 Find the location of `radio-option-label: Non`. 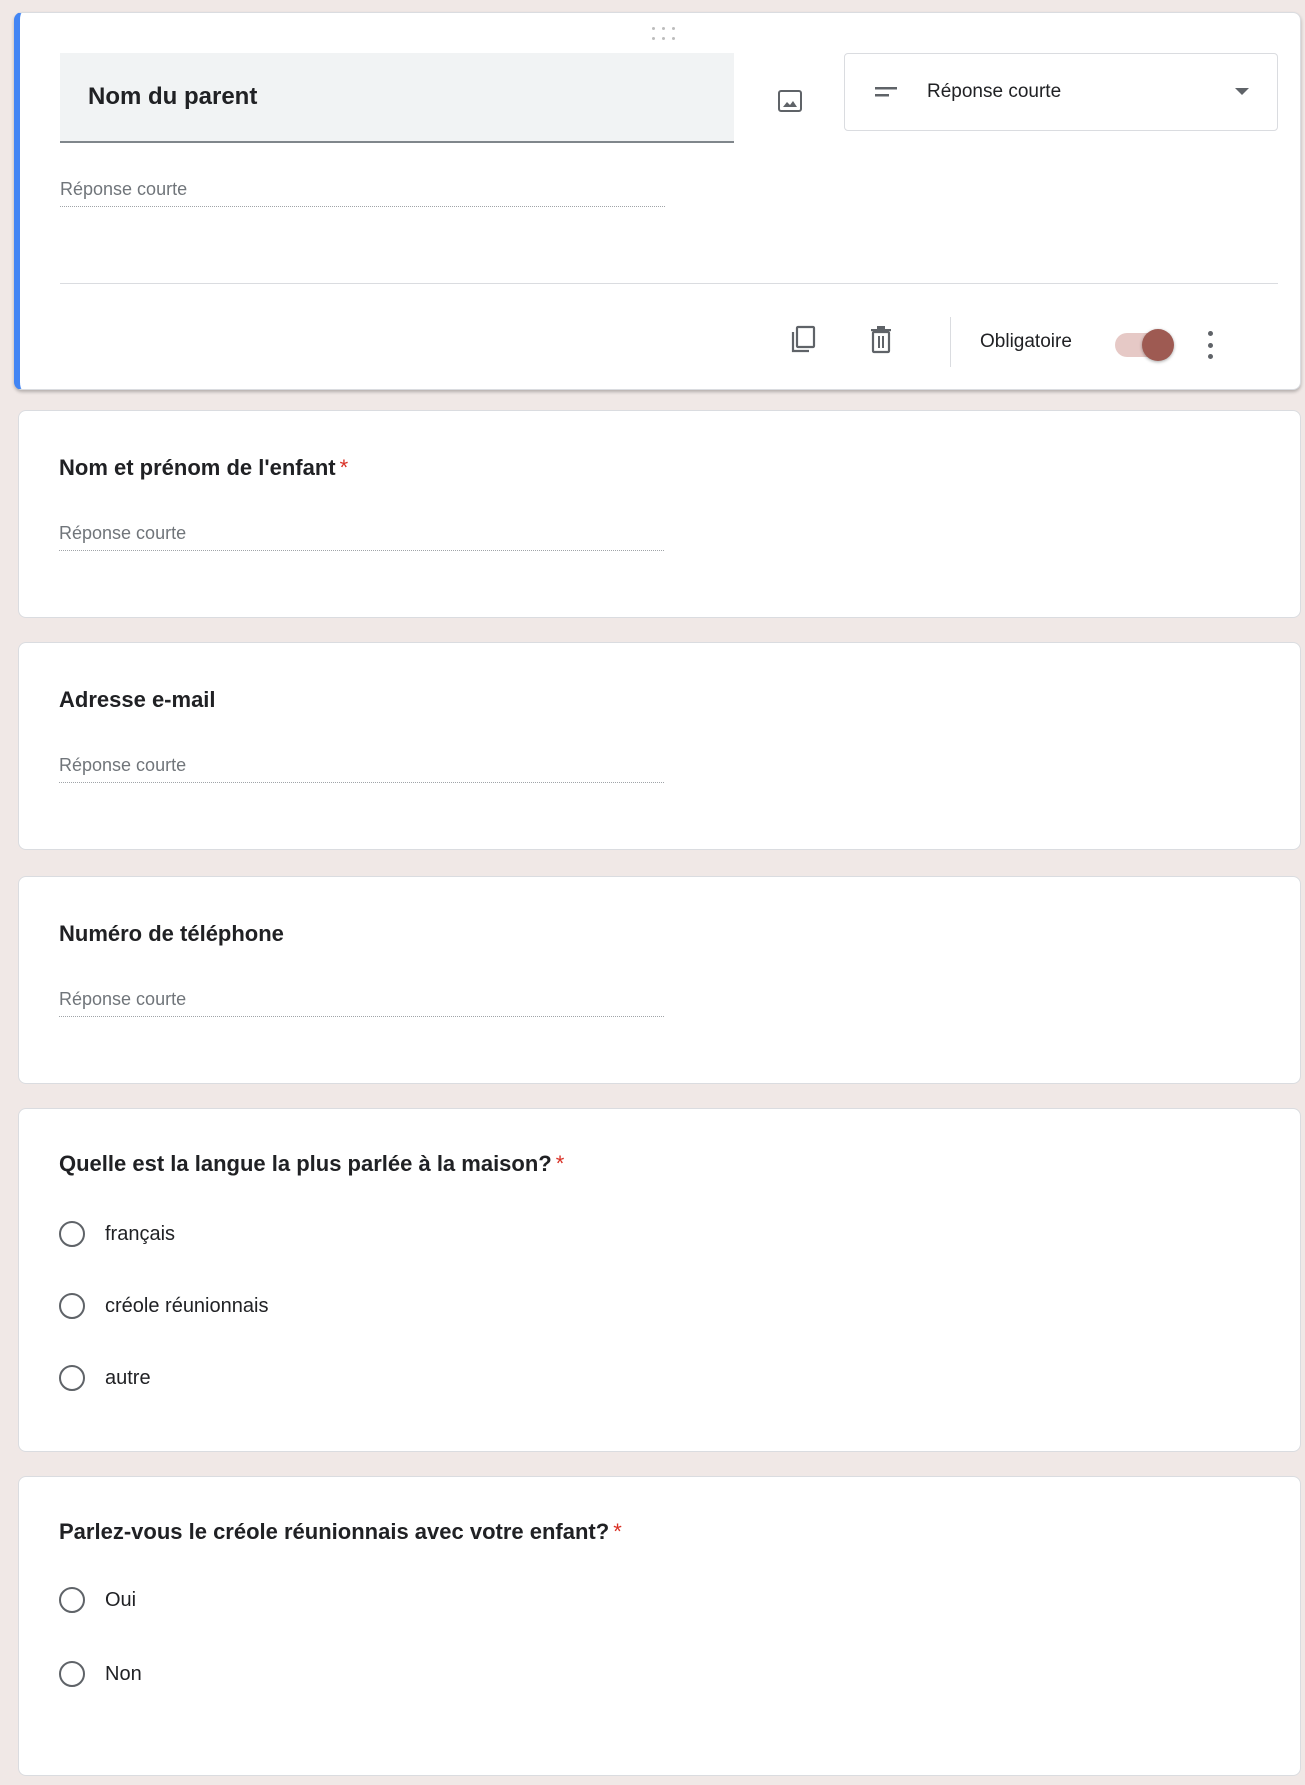

radio-option-label: Non is located at coordinates (123, 1673).